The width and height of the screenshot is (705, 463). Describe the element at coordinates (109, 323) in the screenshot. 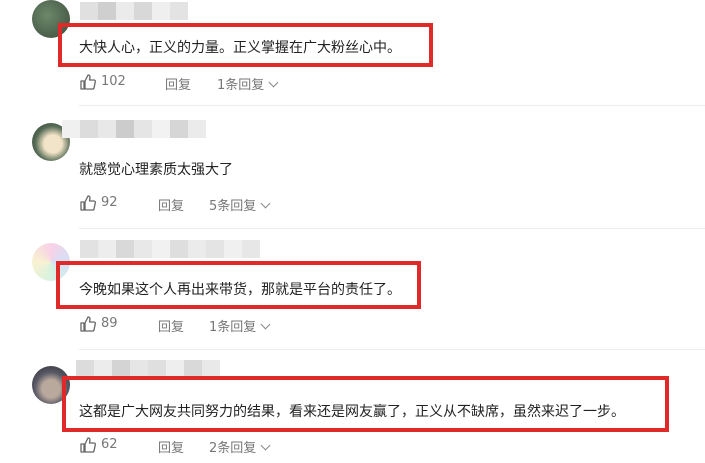

I see `like-count: 89` at that location.